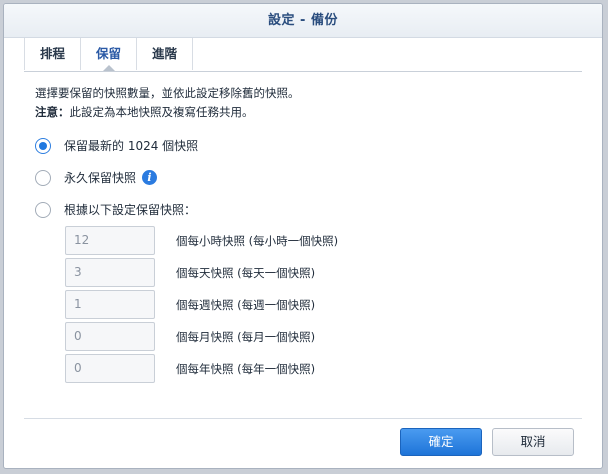 The height and width of the screenshot is (474, 608). Describe the element at coordinates (167, 93) in the screenshot. I see `description-text: 選擇要保留的快照數量，並依此設定移除舊的快照。` at that location.